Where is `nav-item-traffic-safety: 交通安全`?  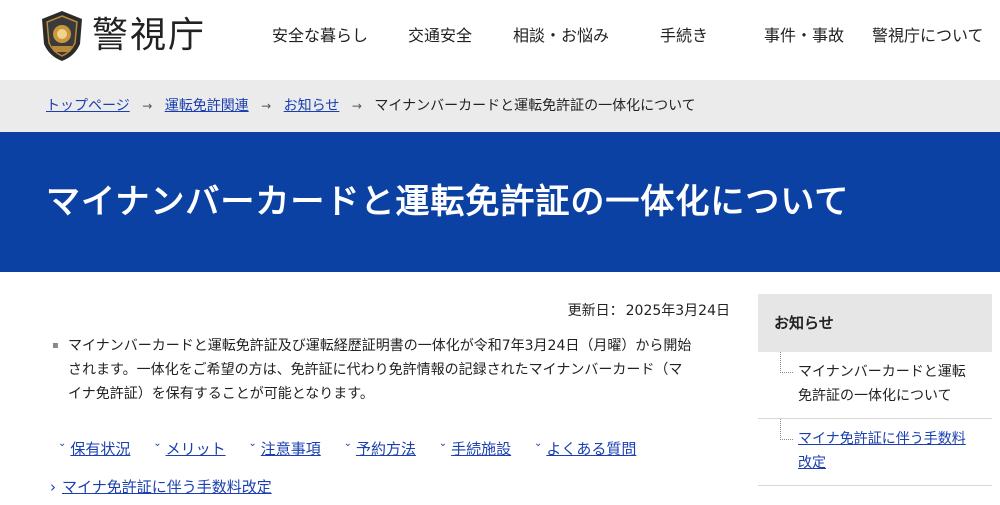 nav-item-traffic-safety: 交通安全 is located at coordinates (440, 34).